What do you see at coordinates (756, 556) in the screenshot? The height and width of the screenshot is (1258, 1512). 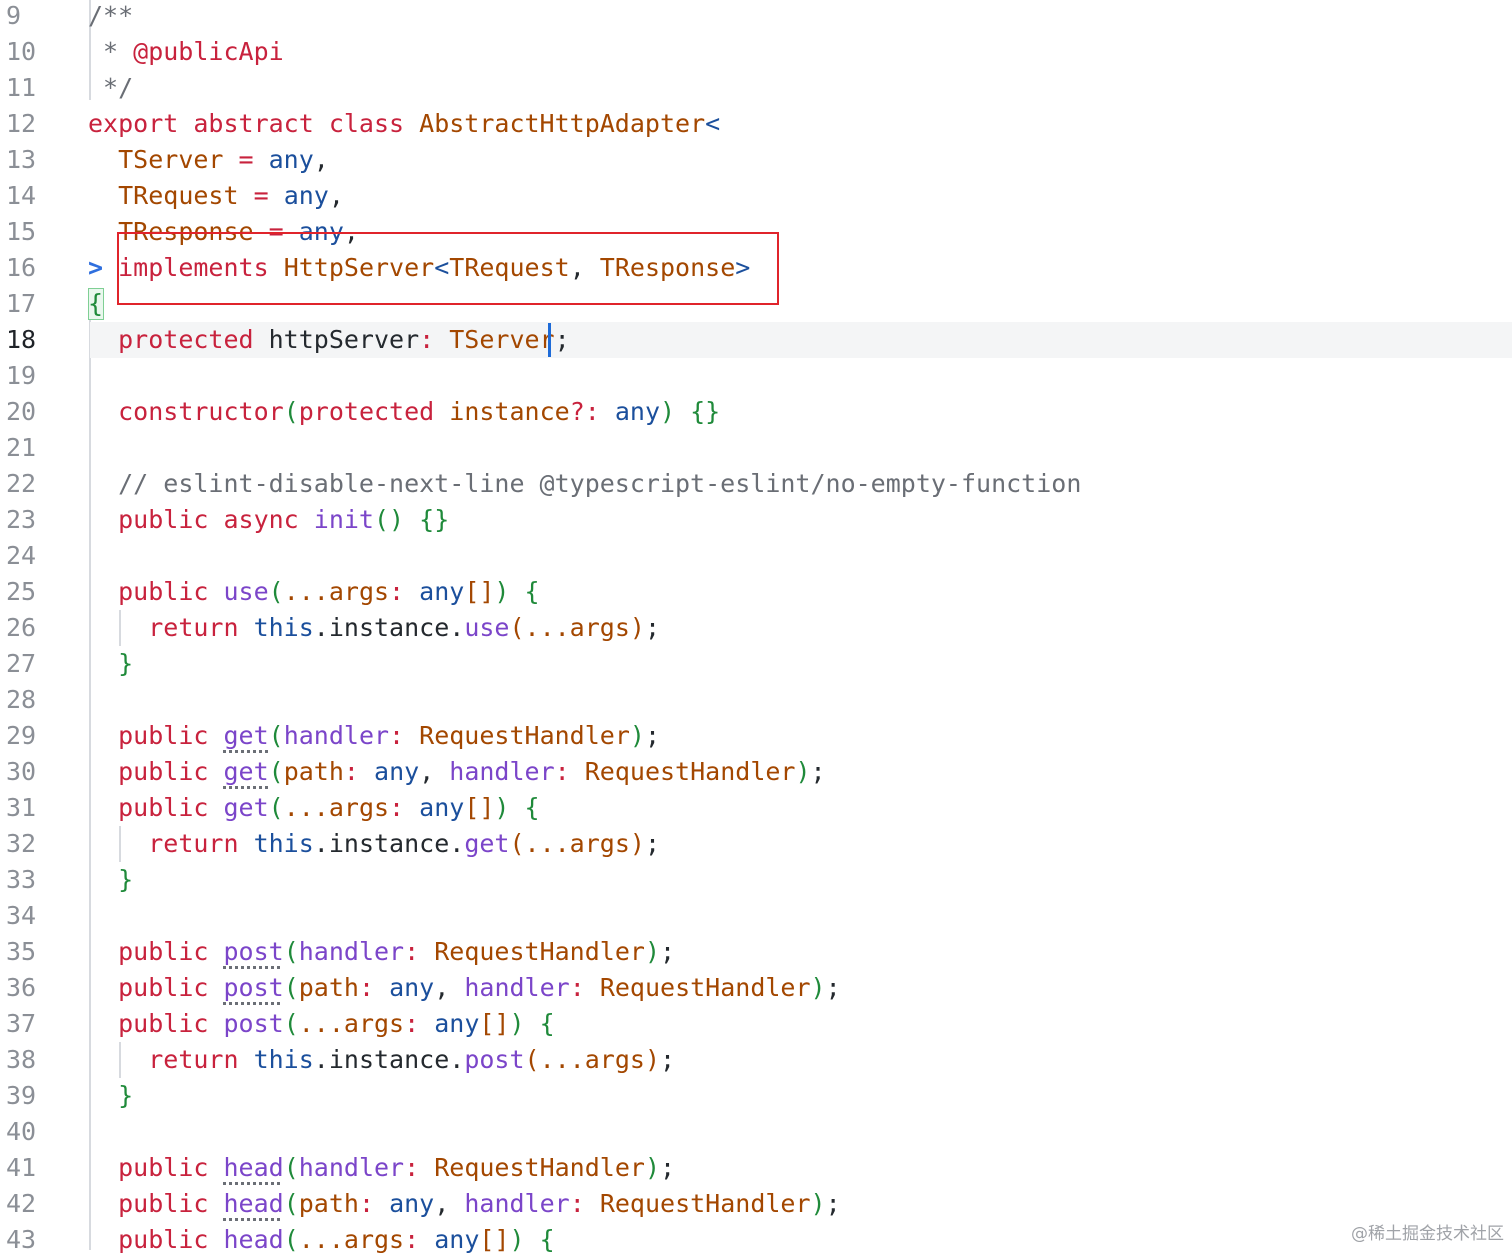 I see `code-line: 24` at bounding box center [756, 556].